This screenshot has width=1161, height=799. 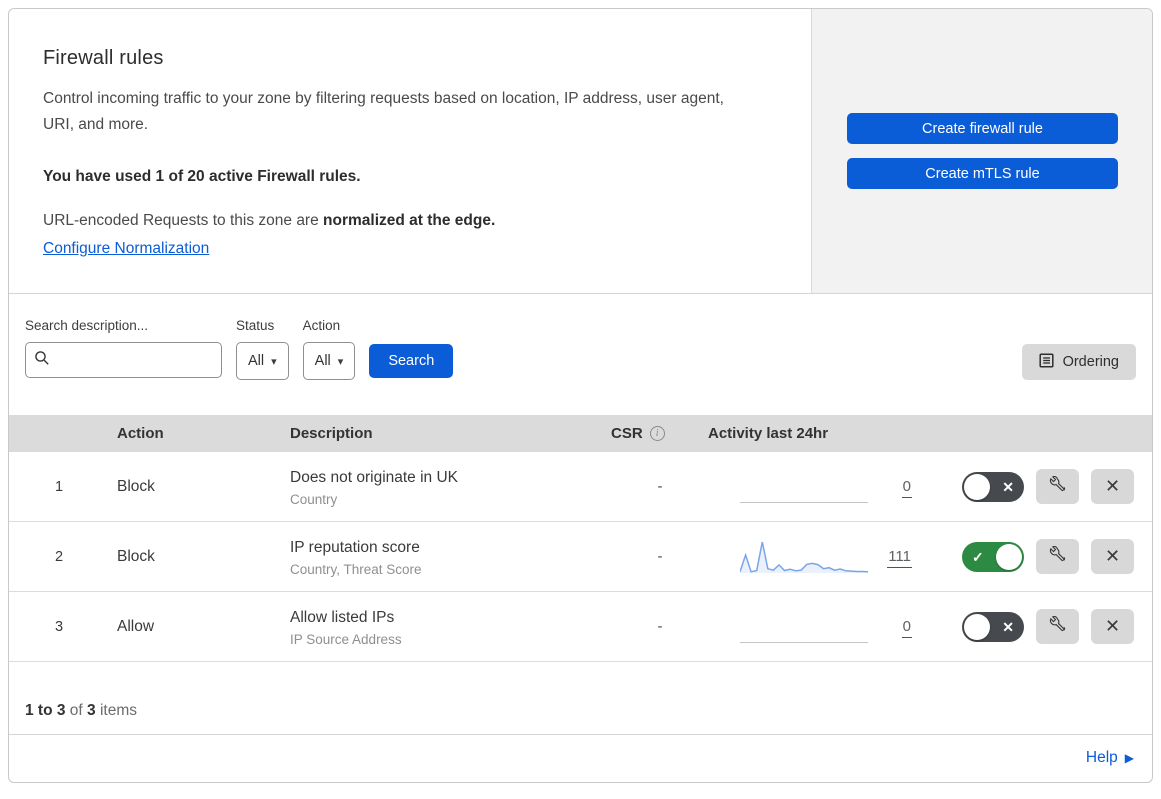 I want to click on action-value: All, so click(x=322, y=361).